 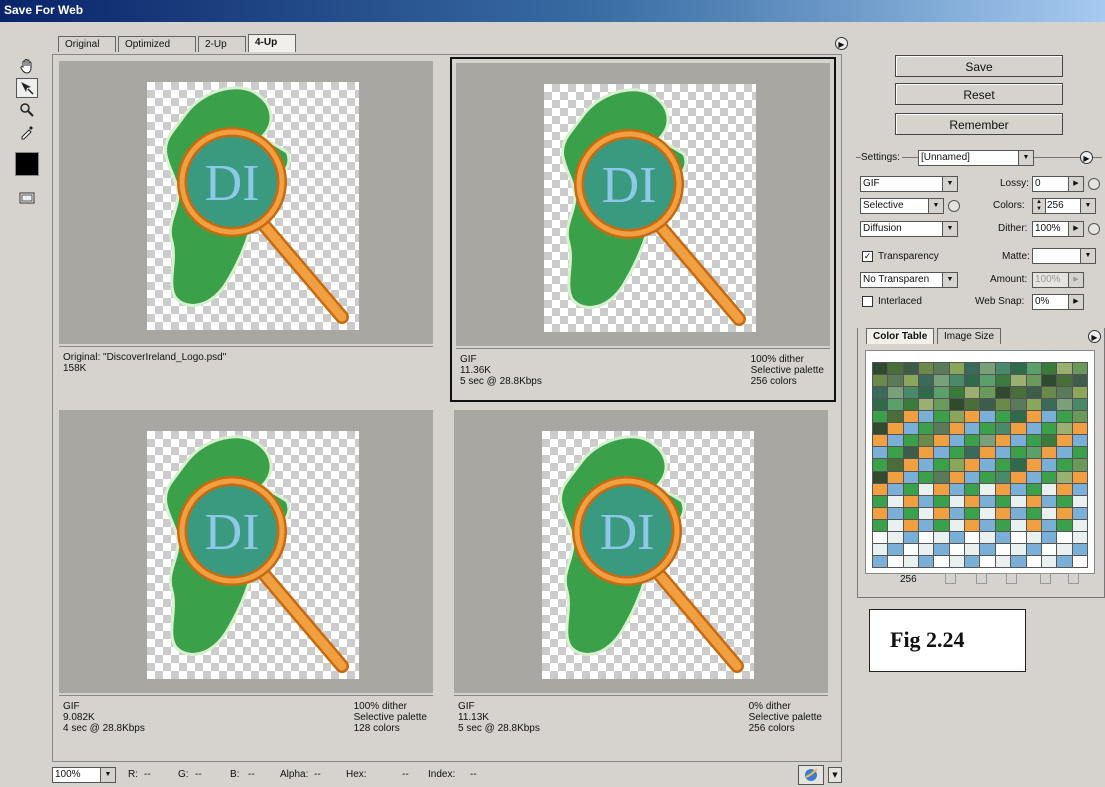 What do you see at coordinates (272, 43) in the screenshot?
I see `tab-4up: 4-Up` at bounding box center [272, 43].